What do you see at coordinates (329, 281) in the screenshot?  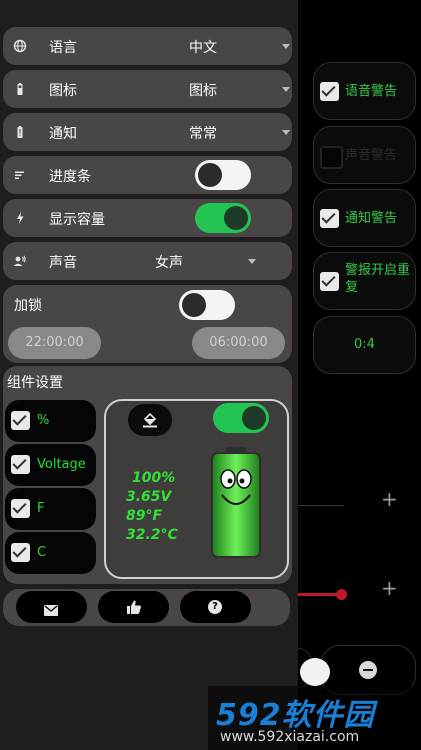 I see `repeat-alert-checkbox` at bounding box center [329, 281].